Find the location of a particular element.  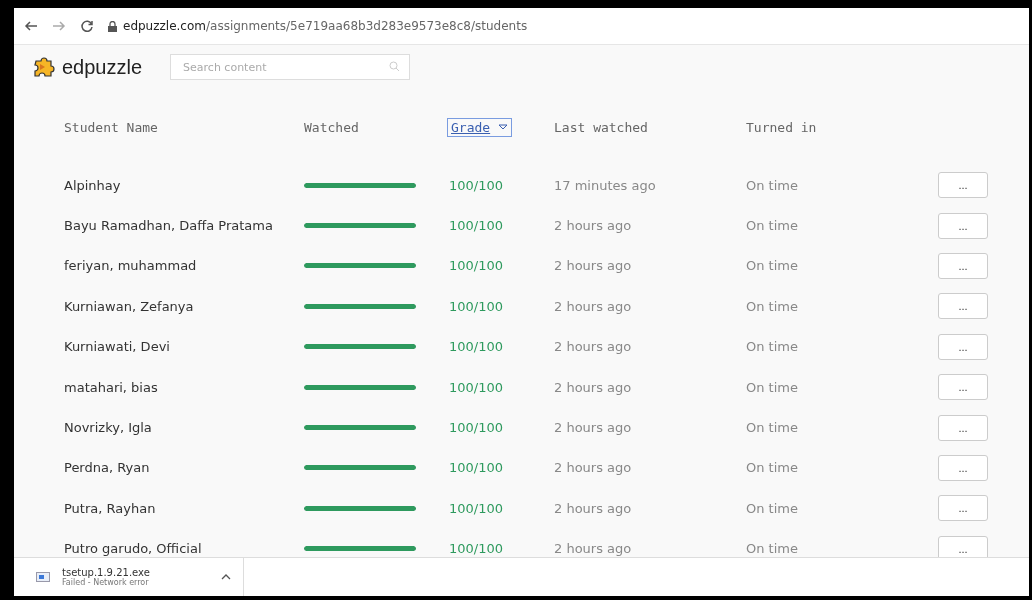

puzzle-piece-logo-icon is located at coordinates (44, 67).